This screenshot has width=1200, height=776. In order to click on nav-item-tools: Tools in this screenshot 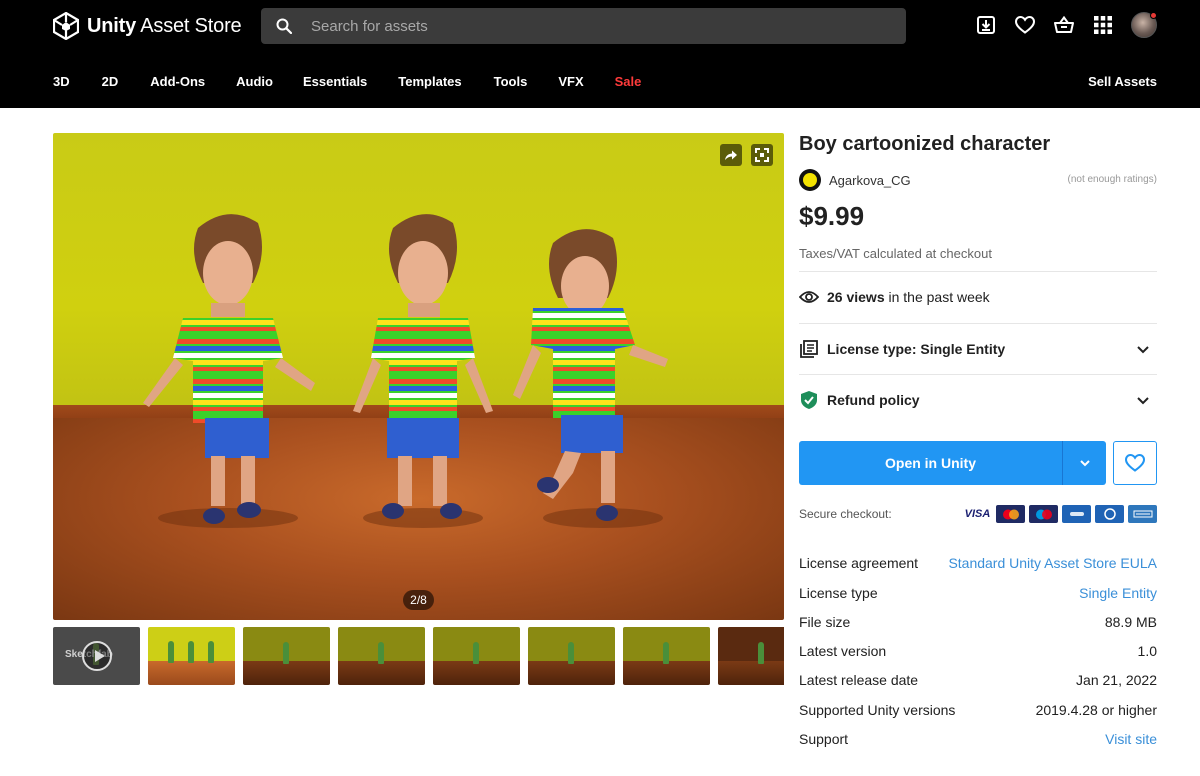, I will do `click(511, 82)`.